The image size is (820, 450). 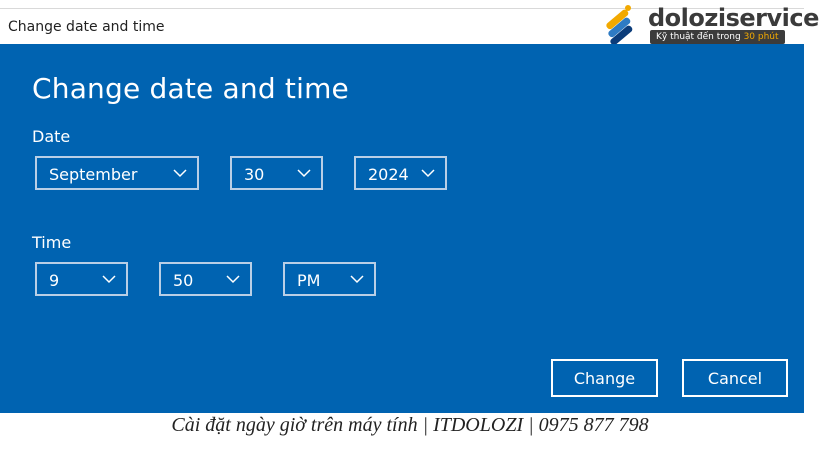 I want to click on logo-tagline-highlight: 30 phút, so click(x=761, y=37).